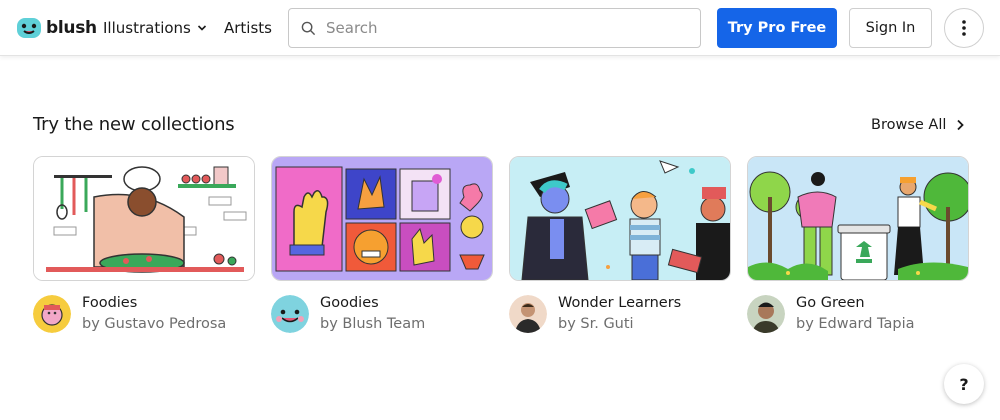 The image size is (1000, 420). I want to click on sign-in-button: Sign In, so click(890, 28).